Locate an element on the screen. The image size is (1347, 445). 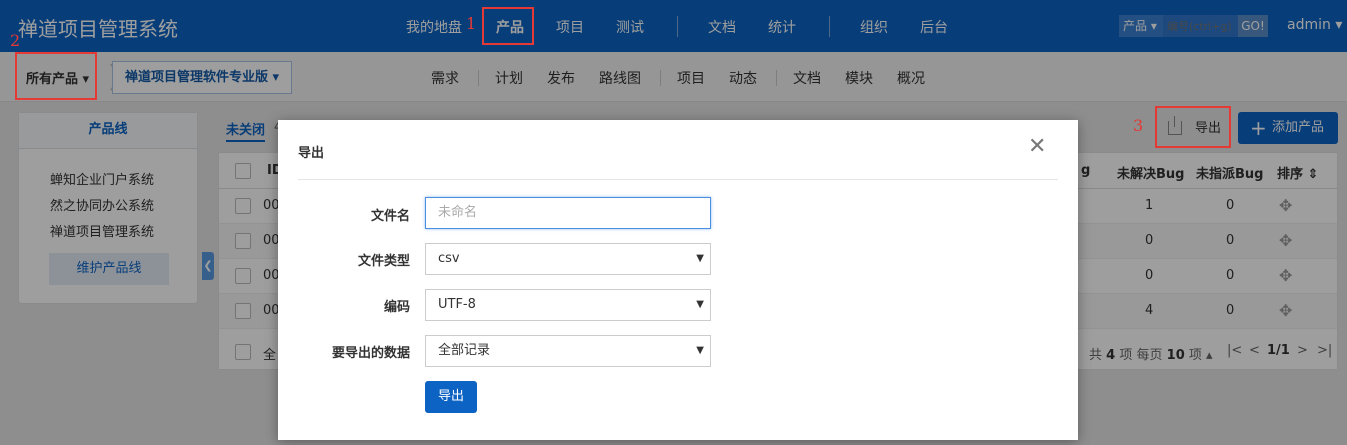
annotation-box-export is located at coordinates (1193, 127).